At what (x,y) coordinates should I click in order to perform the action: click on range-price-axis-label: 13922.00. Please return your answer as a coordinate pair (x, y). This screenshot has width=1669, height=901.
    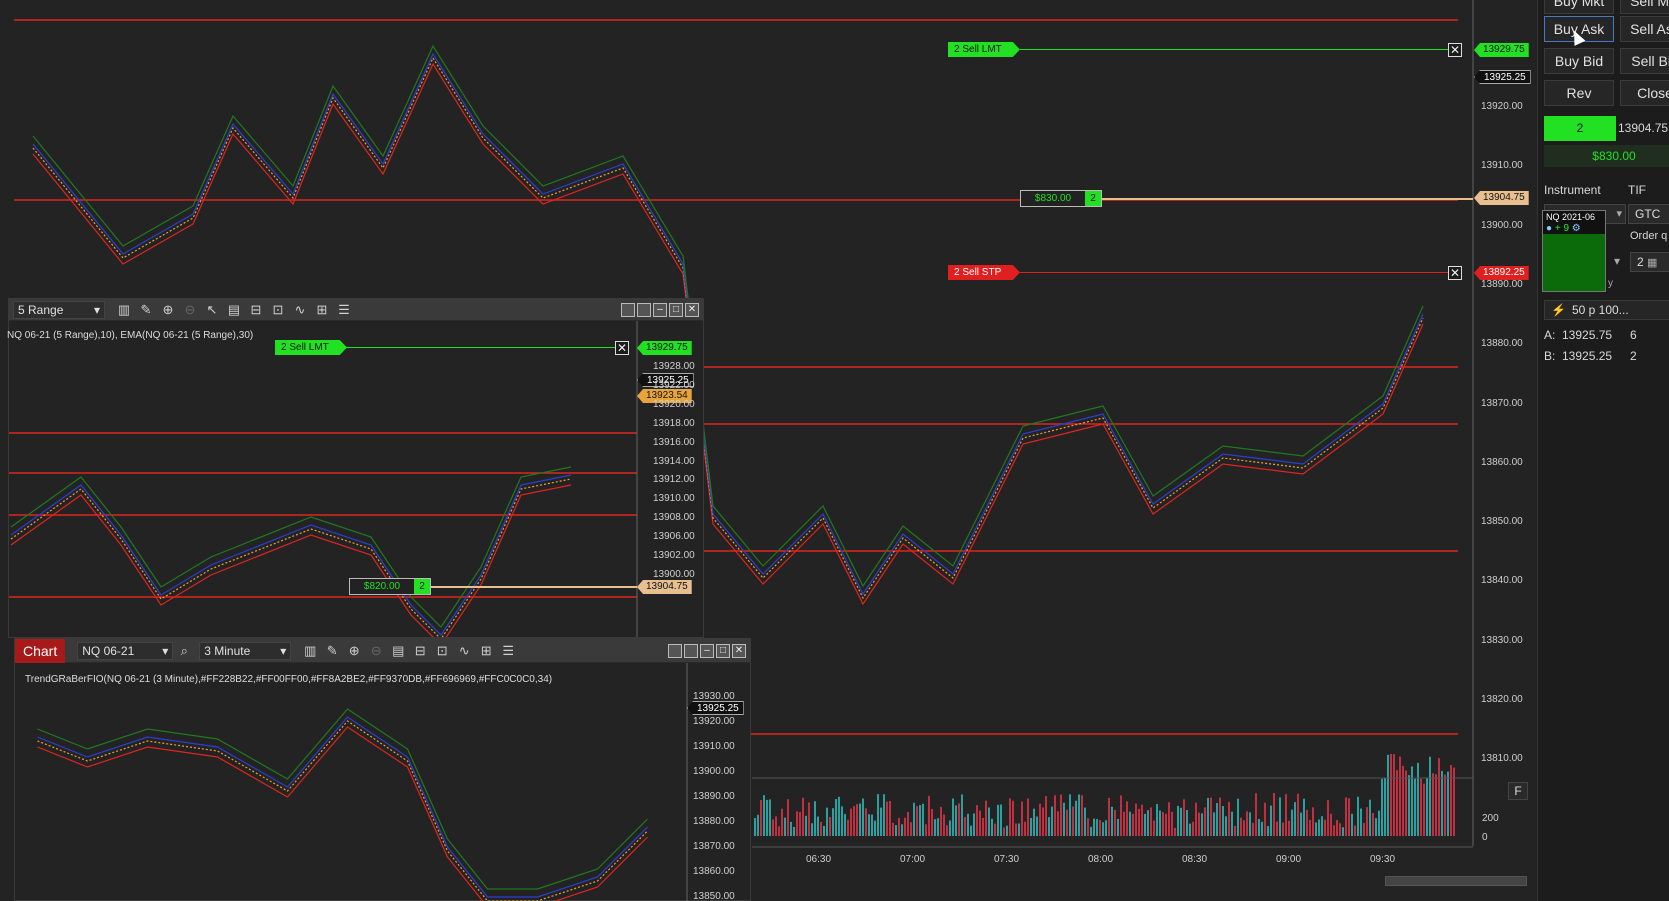
    Looking at the image, I should click on (674, 385).